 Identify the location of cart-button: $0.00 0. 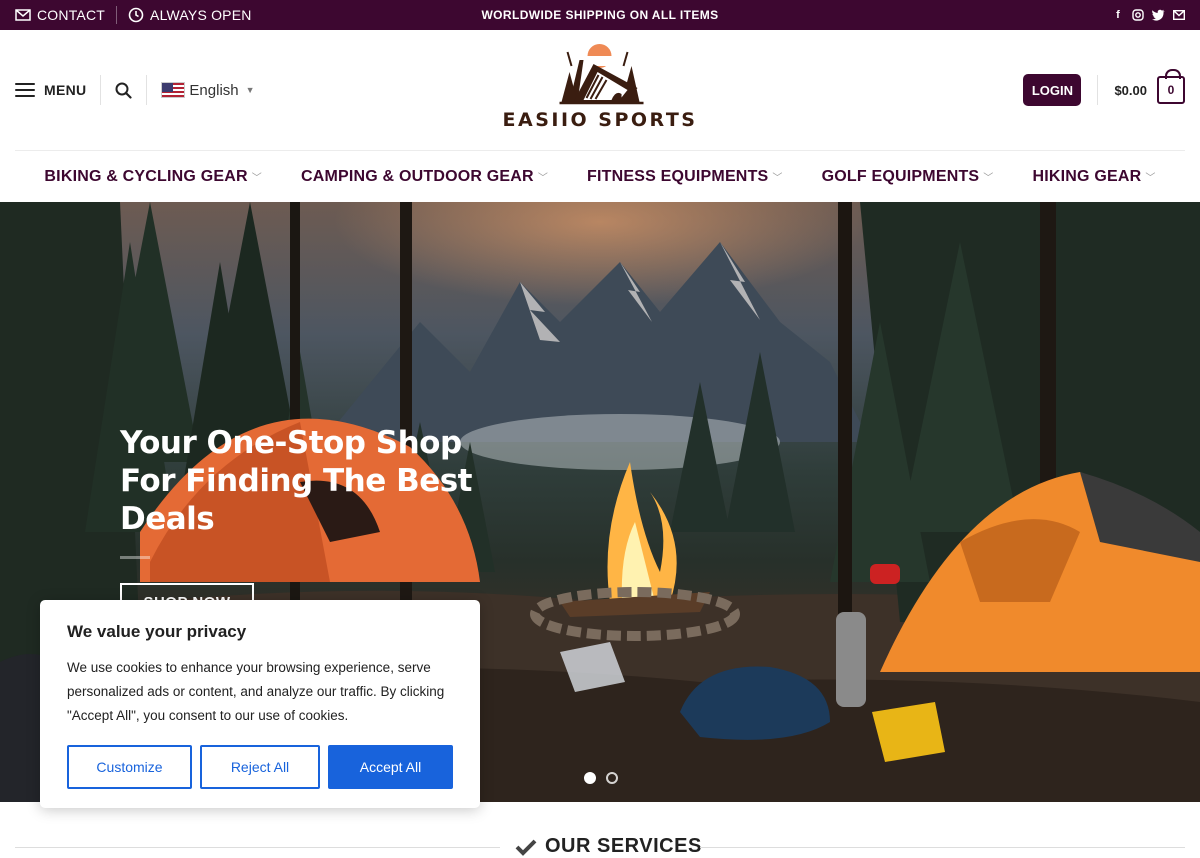
(1149, 86).